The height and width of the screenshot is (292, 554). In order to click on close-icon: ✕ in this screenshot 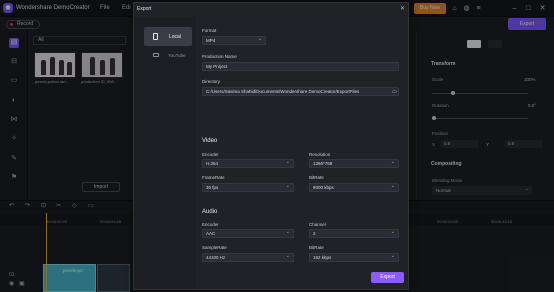, I will do `click(402, 8)`.